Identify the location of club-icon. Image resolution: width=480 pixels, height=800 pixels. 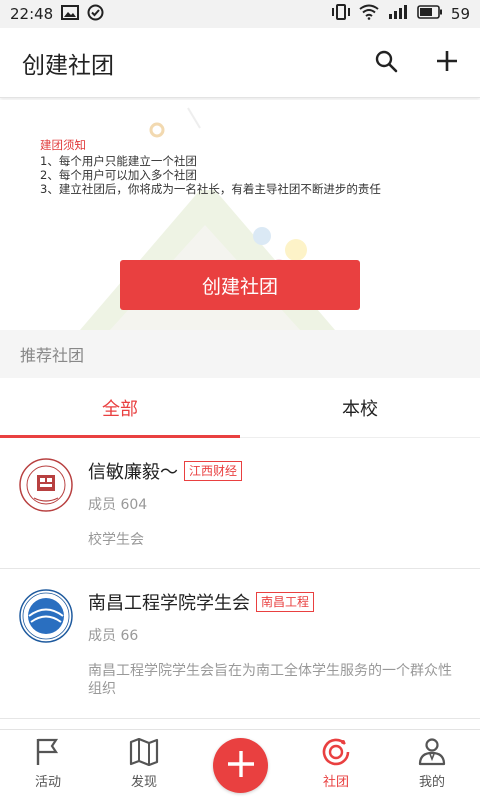
(336, 752).